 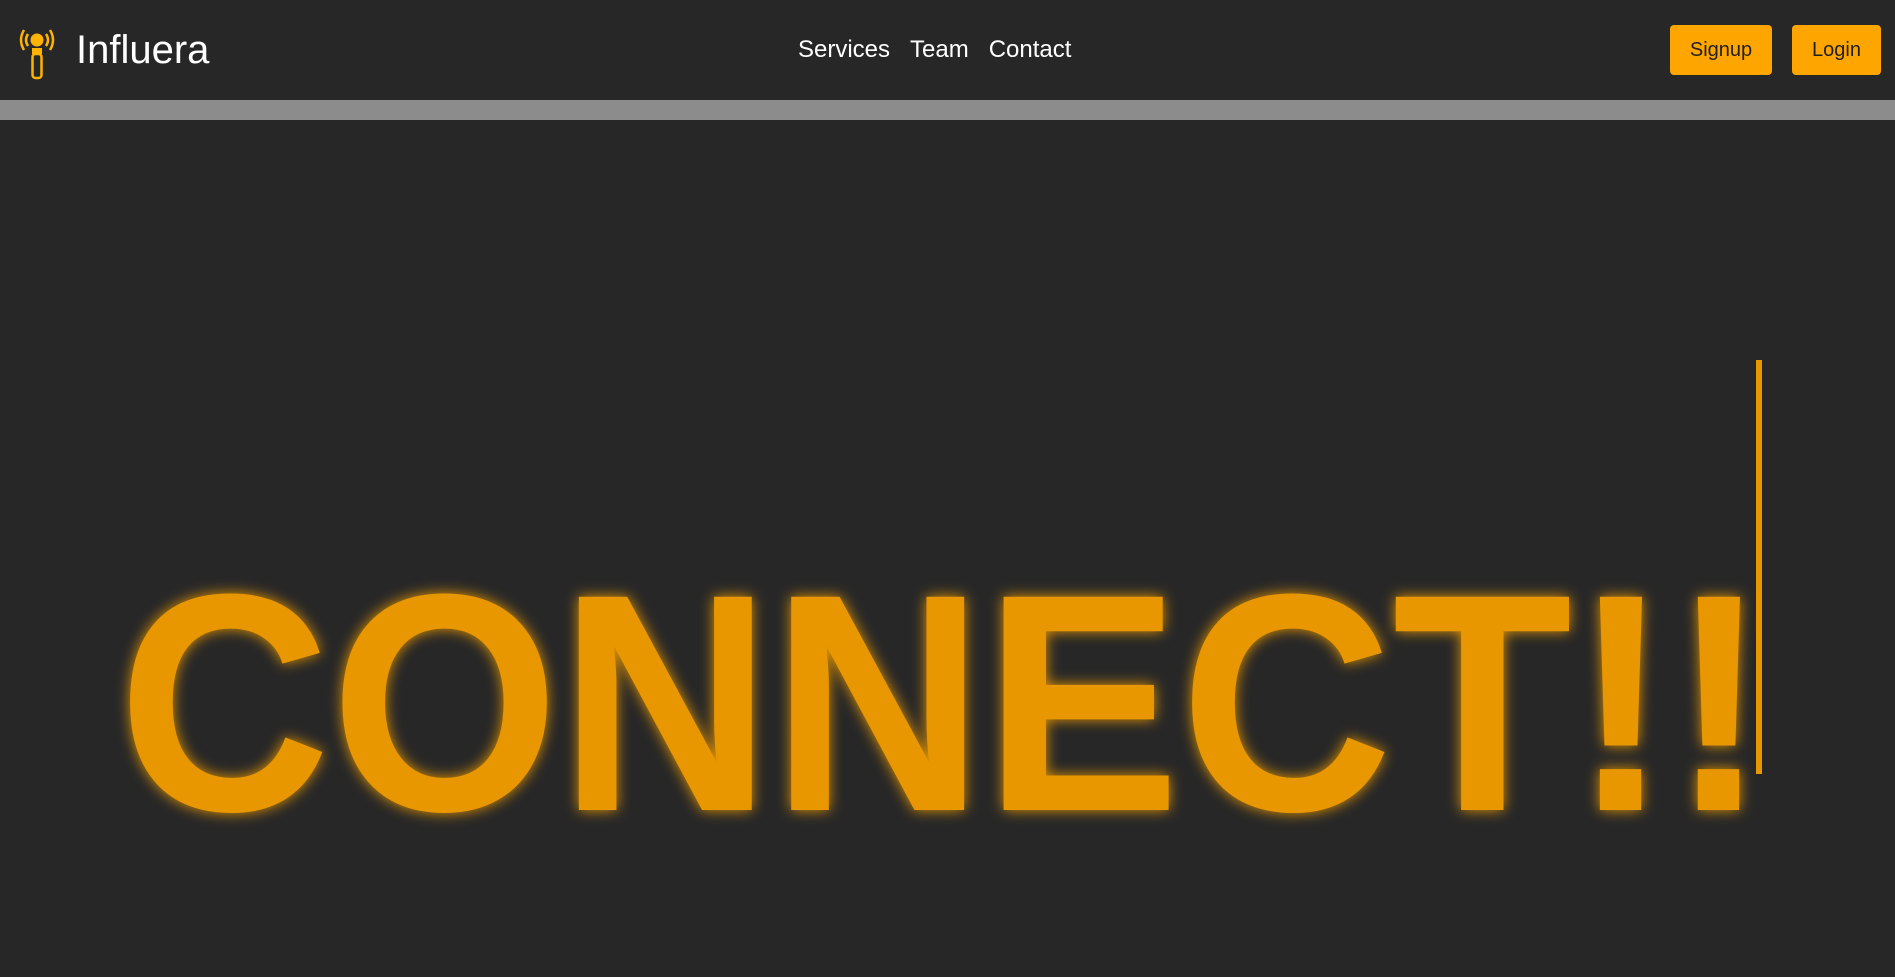 I want to click on signup-button: Signup, so click(x=1721, y=50).